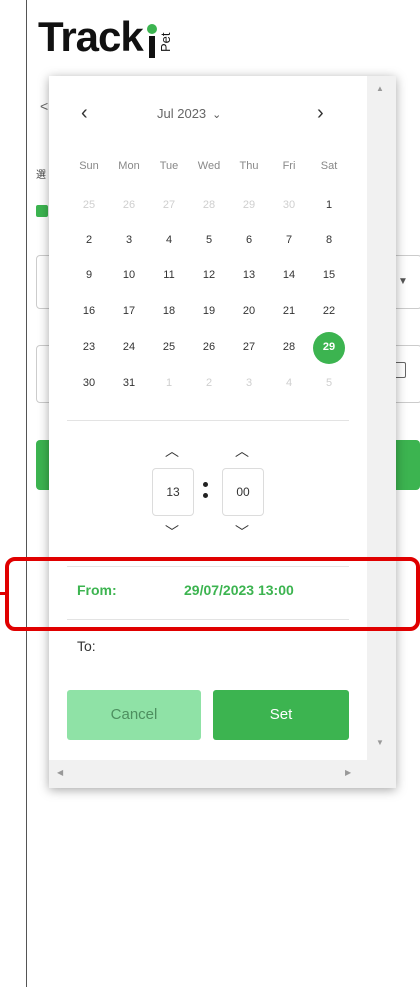 The width and height of the screenshot is (420, 987). What do you see at coordinates (4, 593) in the screenshot?
I see `annotation-pointer` at bounding box center [4, 593].